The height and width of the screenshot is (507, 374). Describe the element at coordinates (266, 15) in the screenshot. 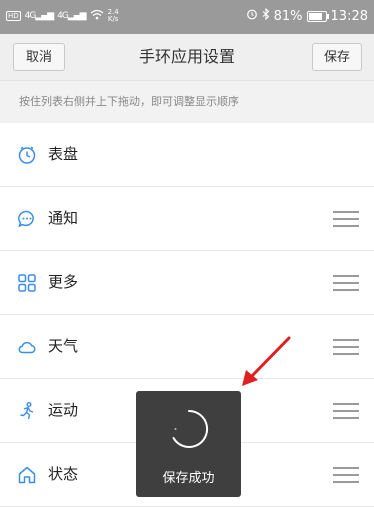

I see `bluetooth-icon` at that location.